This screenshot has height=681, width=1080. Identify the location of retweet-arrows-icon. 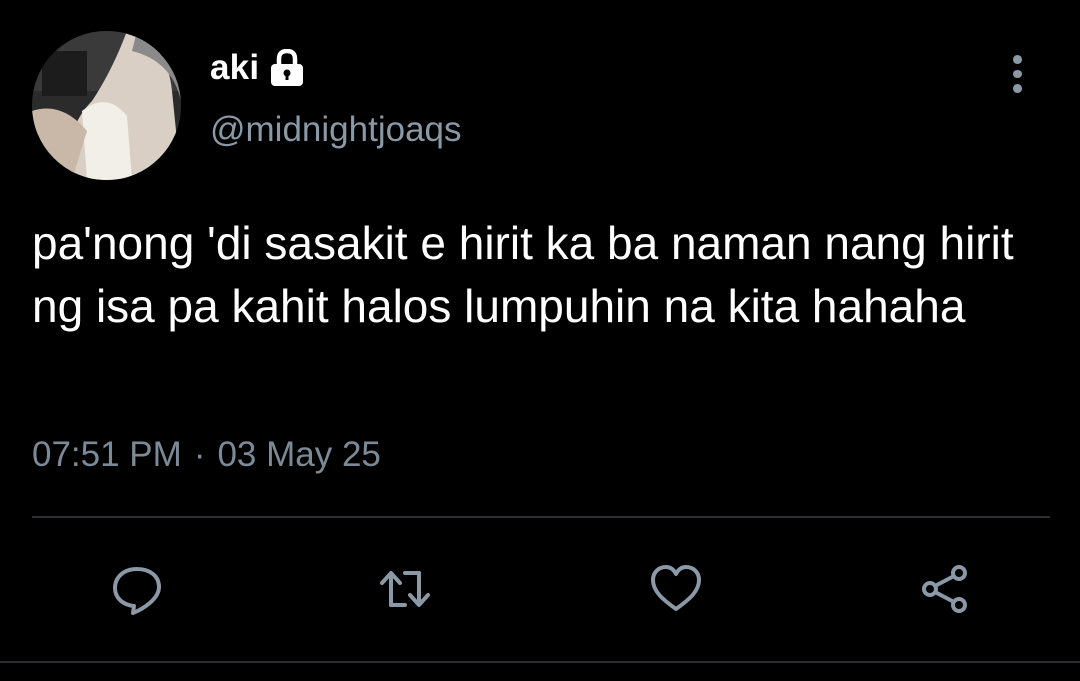
(405, 589).